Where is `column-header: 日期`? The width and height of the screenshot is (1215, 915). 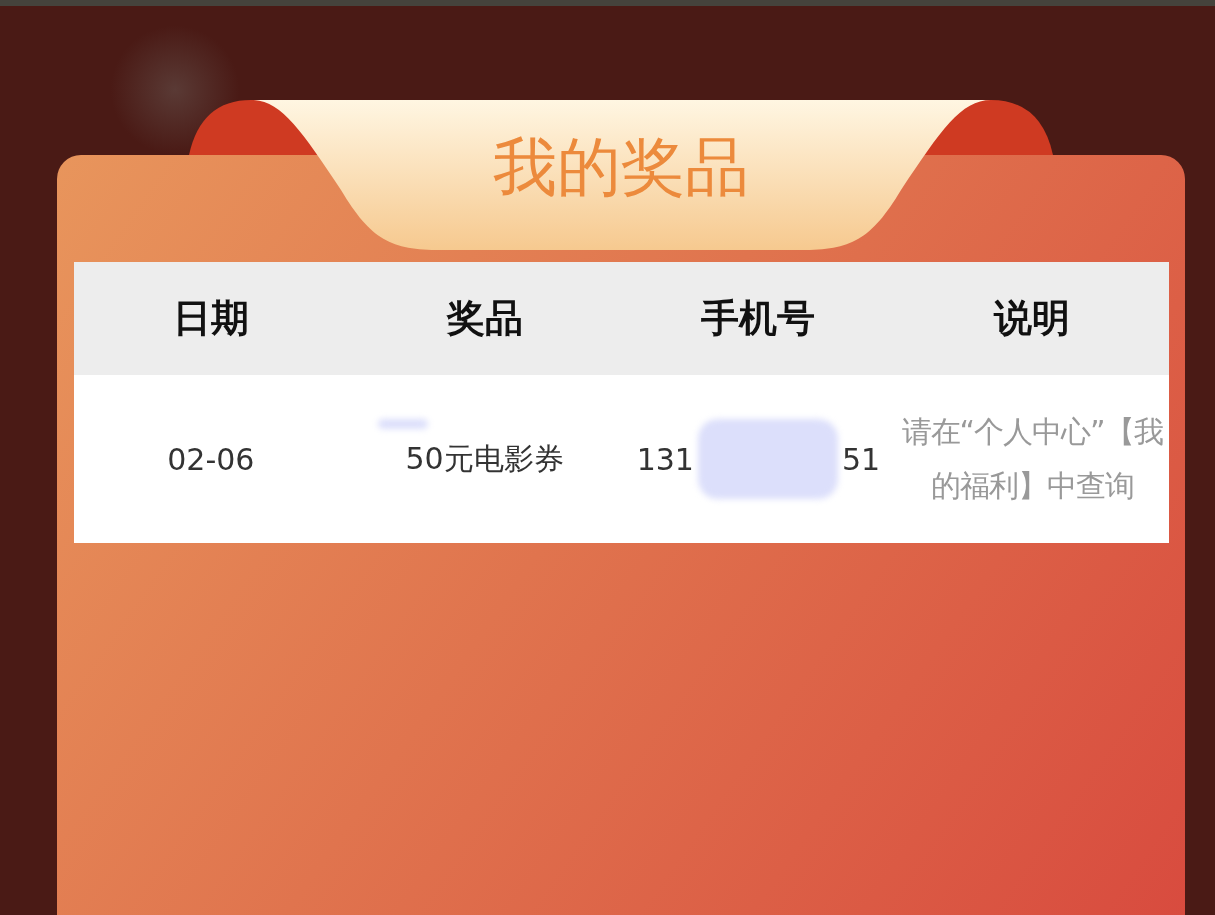 column-header: 日期 is located at coordinates (210, 318).